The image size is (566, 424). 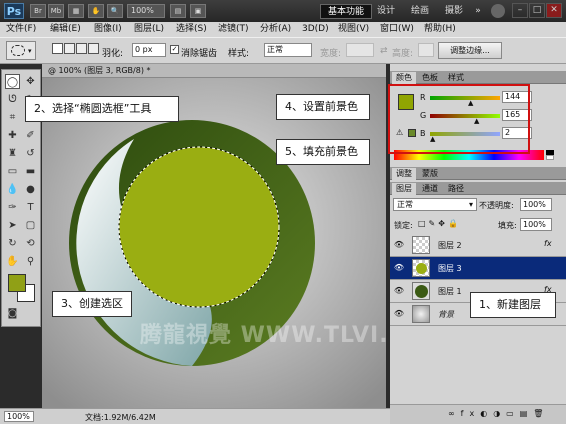 What do you see at coordinates (275, 29) in the screenshot?
I see `menu-analysis: 分析(A)` at bounding box center [275, 29].